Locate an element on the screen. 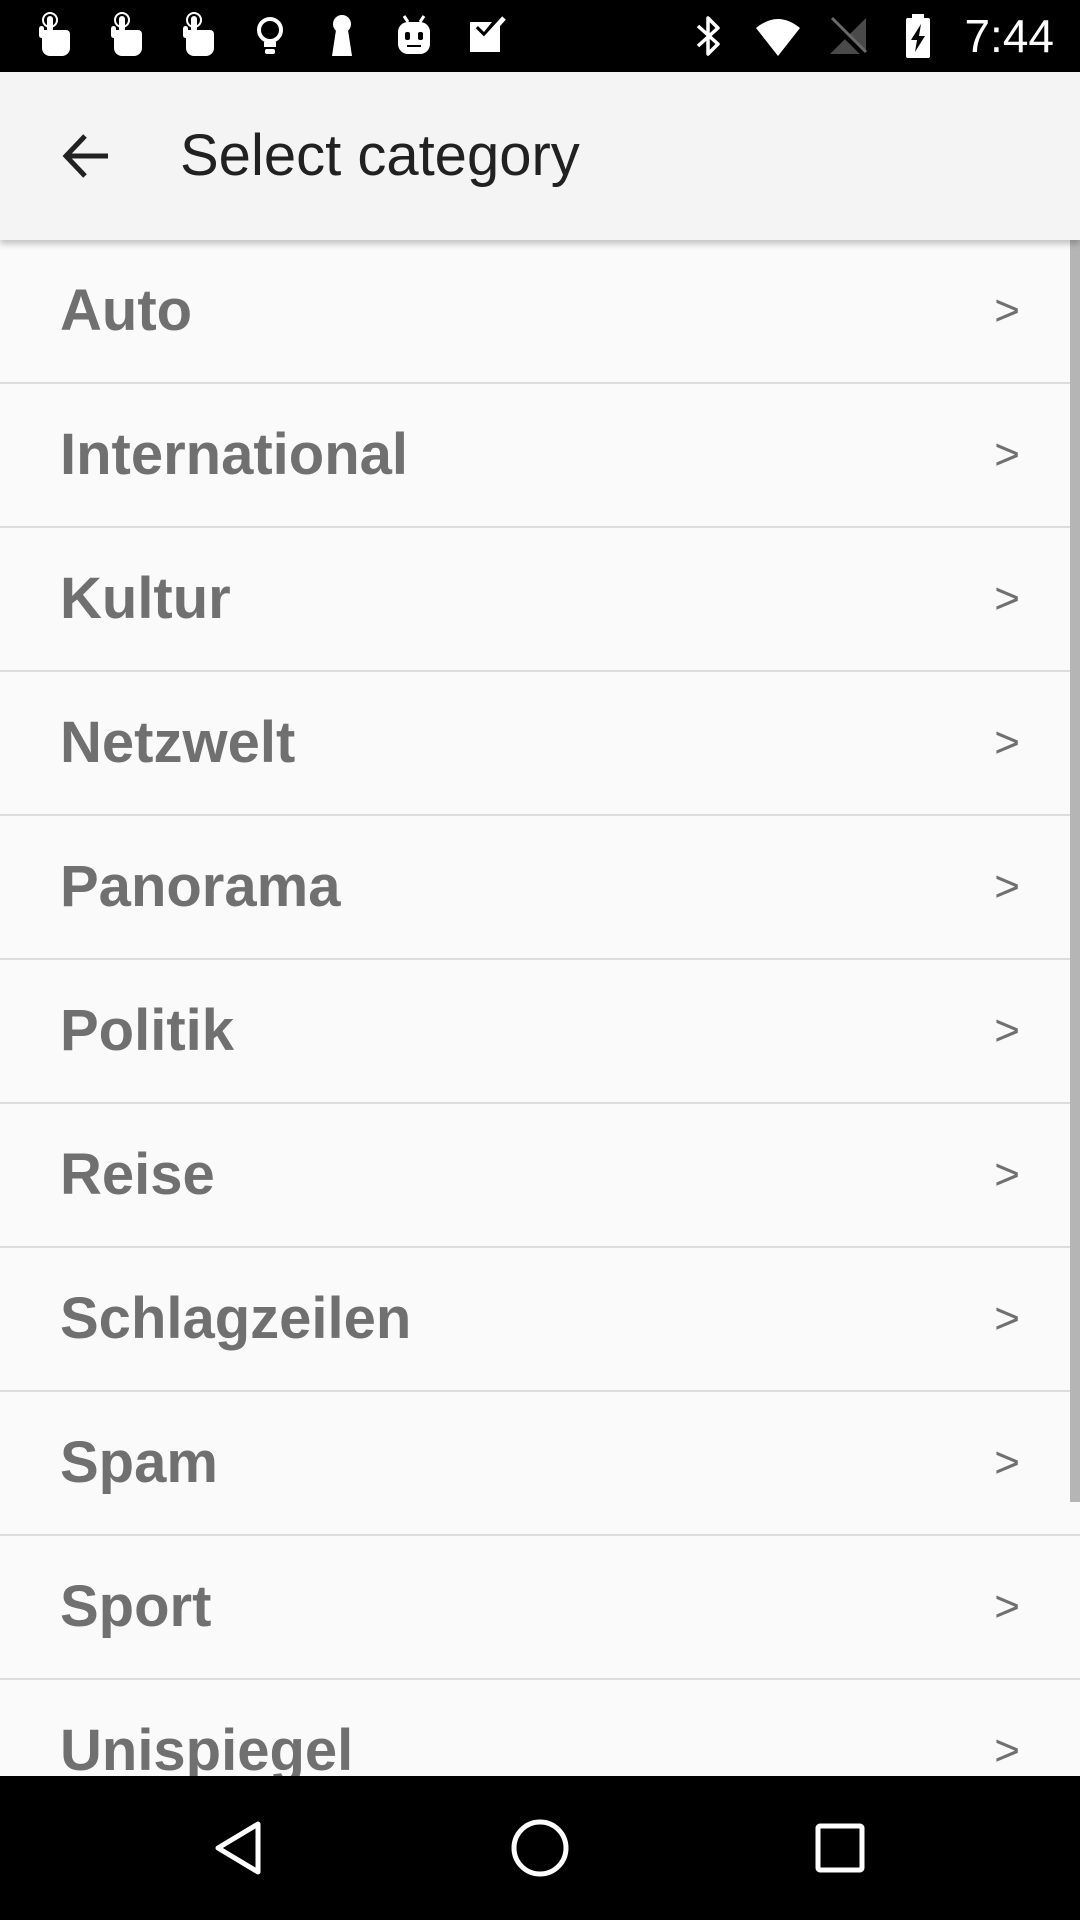 The width and height of the screenshot is (1080, 1920). navigation-bar is located at coordinates (540, 1848).